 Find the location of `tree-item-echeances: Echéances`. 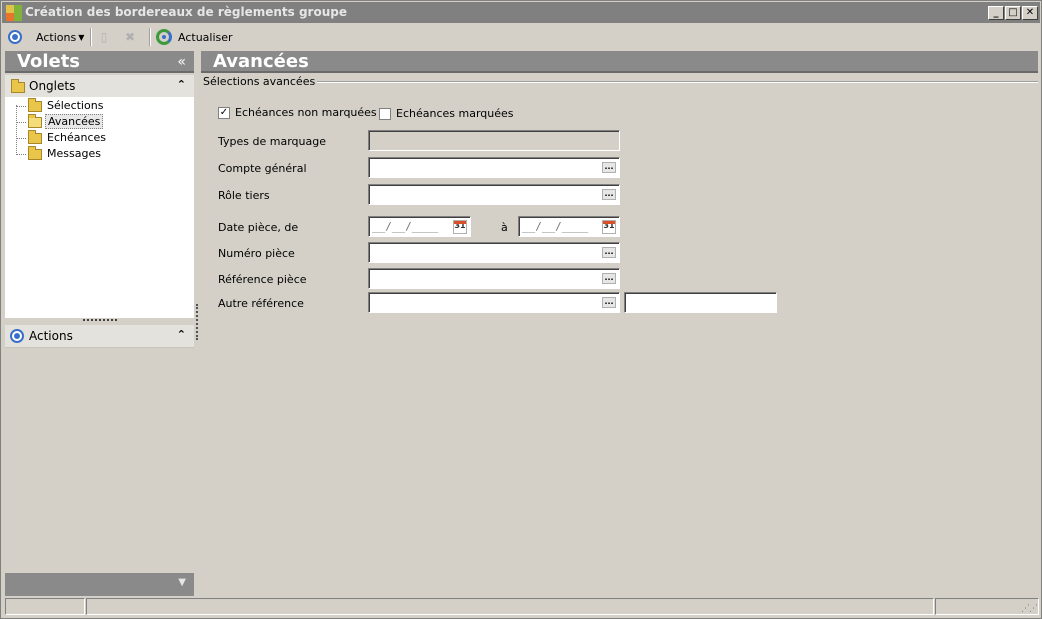

tree-item-echeances: Echéances is located at coordinates (101, 138).